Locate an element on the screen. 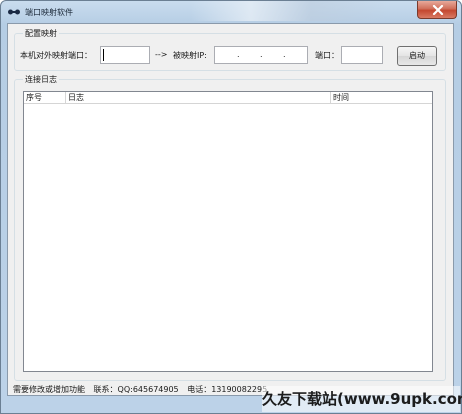  close-icon is located at coordinates (438, 10).